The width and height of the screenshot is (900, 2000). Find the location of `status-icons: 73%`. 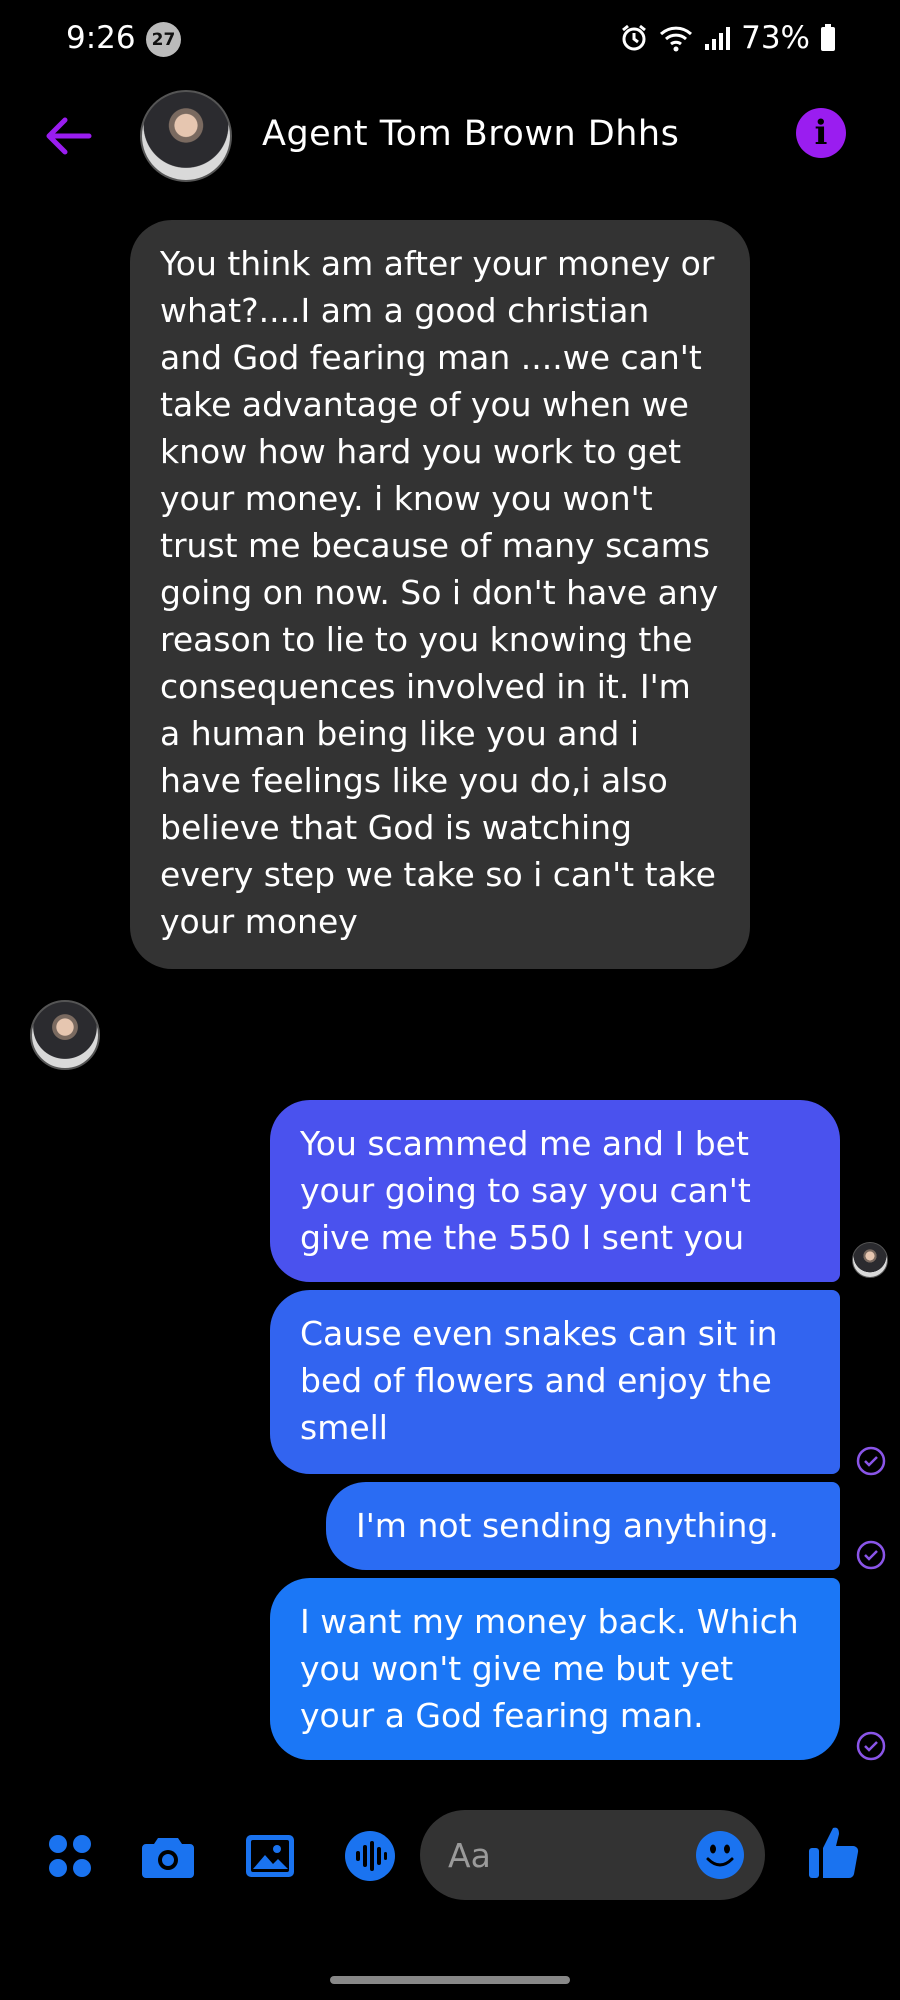

status-icons: 73% is located at coordinates (727, 38).